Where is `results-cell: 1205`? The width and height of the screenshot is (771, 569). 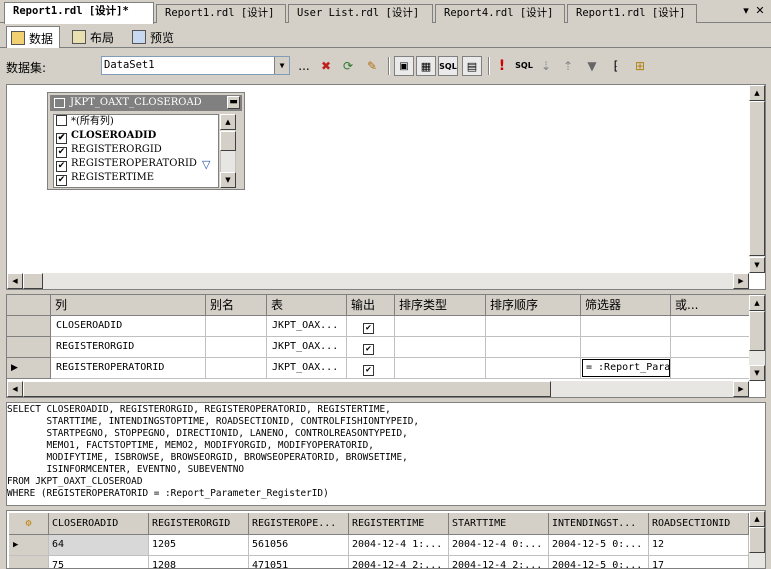 results-cell: 1205 is located at coordinates (199, 545).